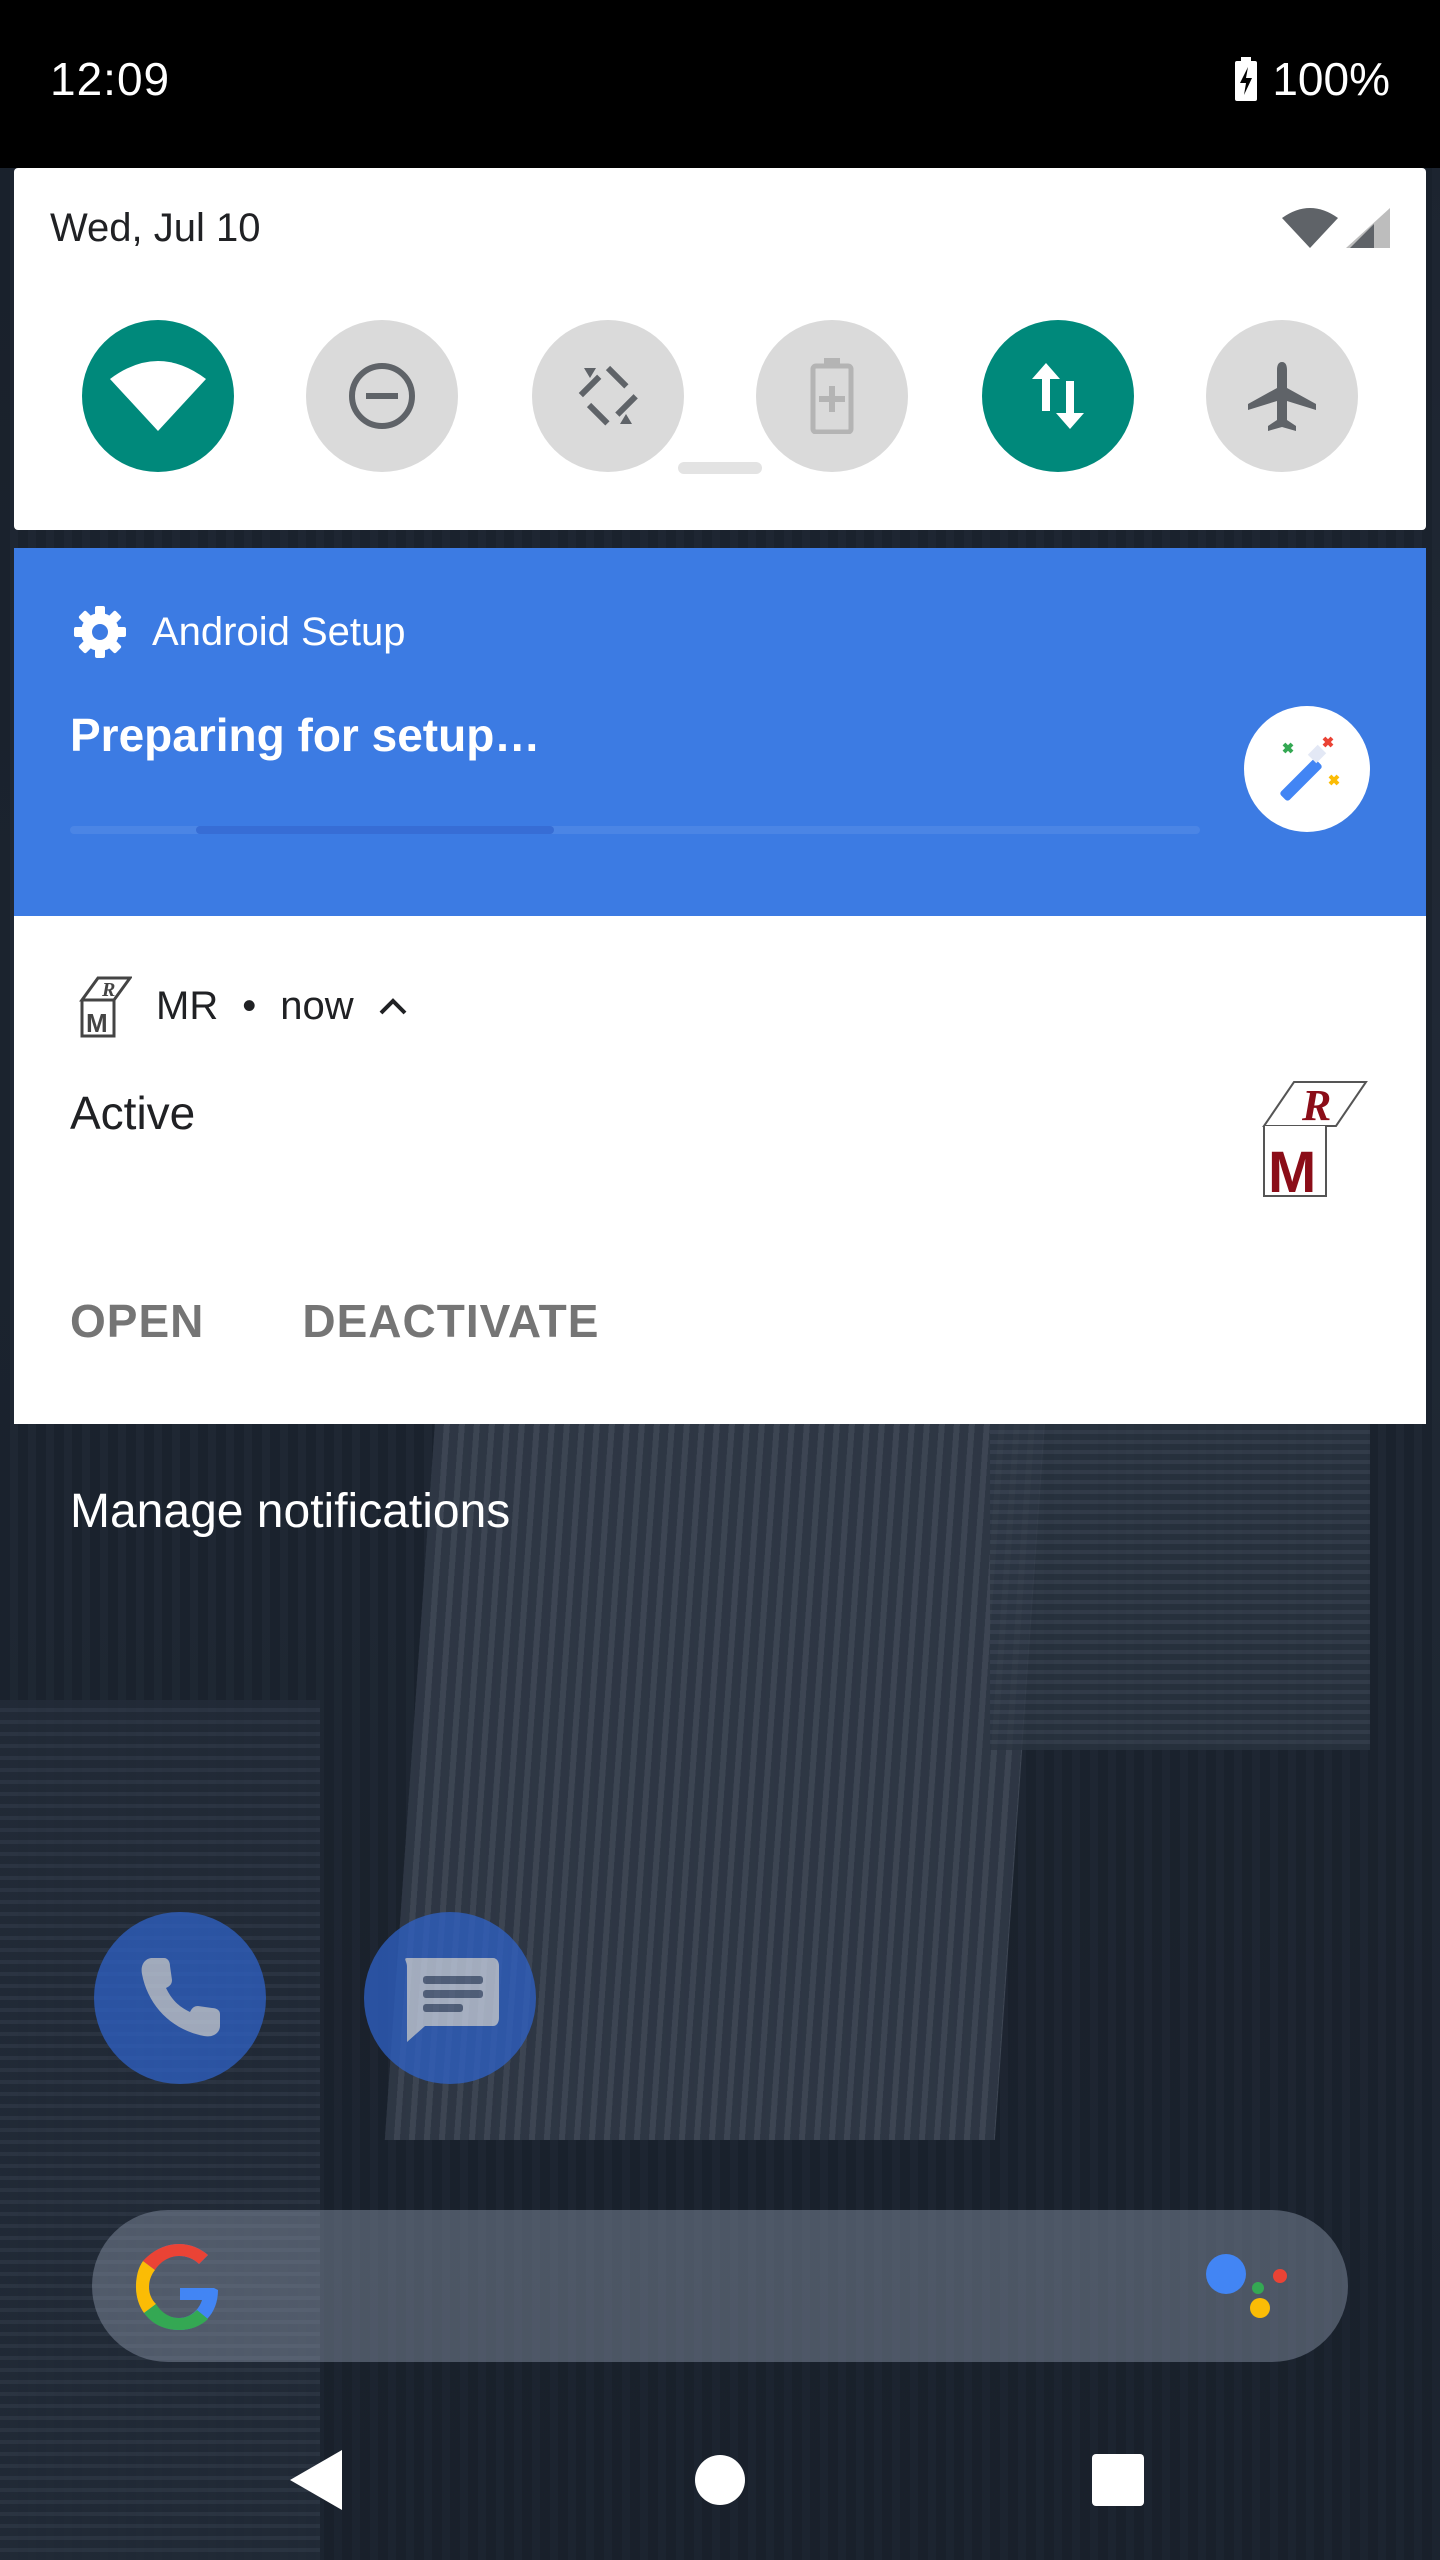  I want to click on phone-app, so click(180, 1998).